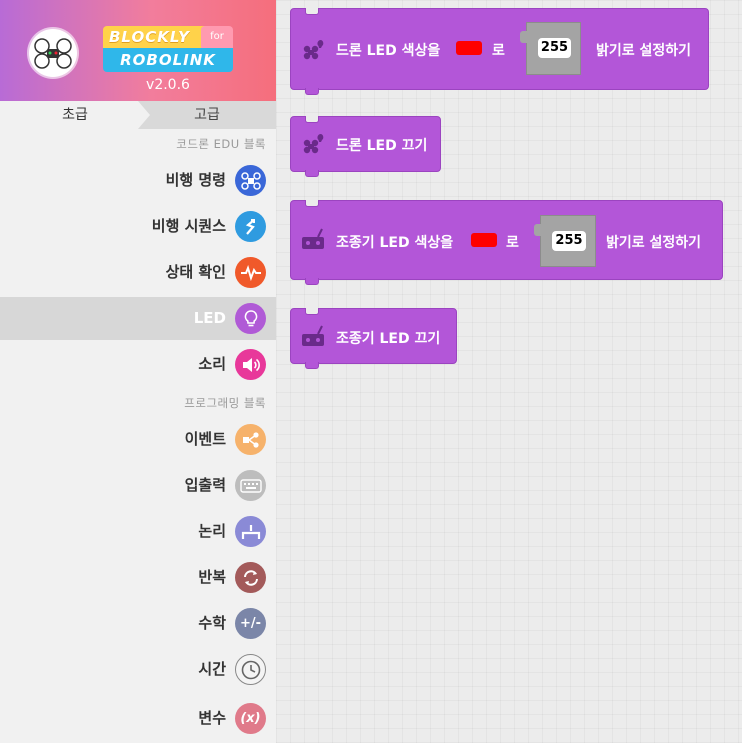 This screenshot has width=742, height=743. I want to click on block-text: 드론 LED 끄기, so click(382, 146).